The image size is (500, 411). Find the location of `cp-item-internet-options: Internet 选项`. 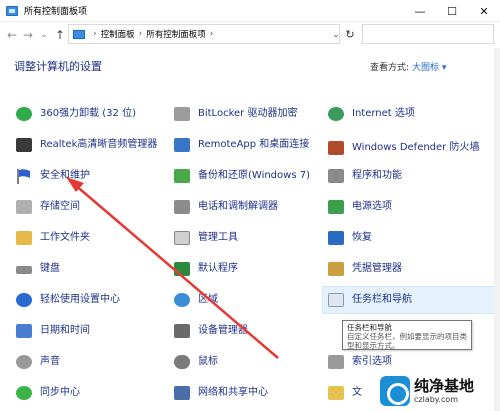

cp-item-internet-options: Internet 选项 is located at coordinates (370, 114).